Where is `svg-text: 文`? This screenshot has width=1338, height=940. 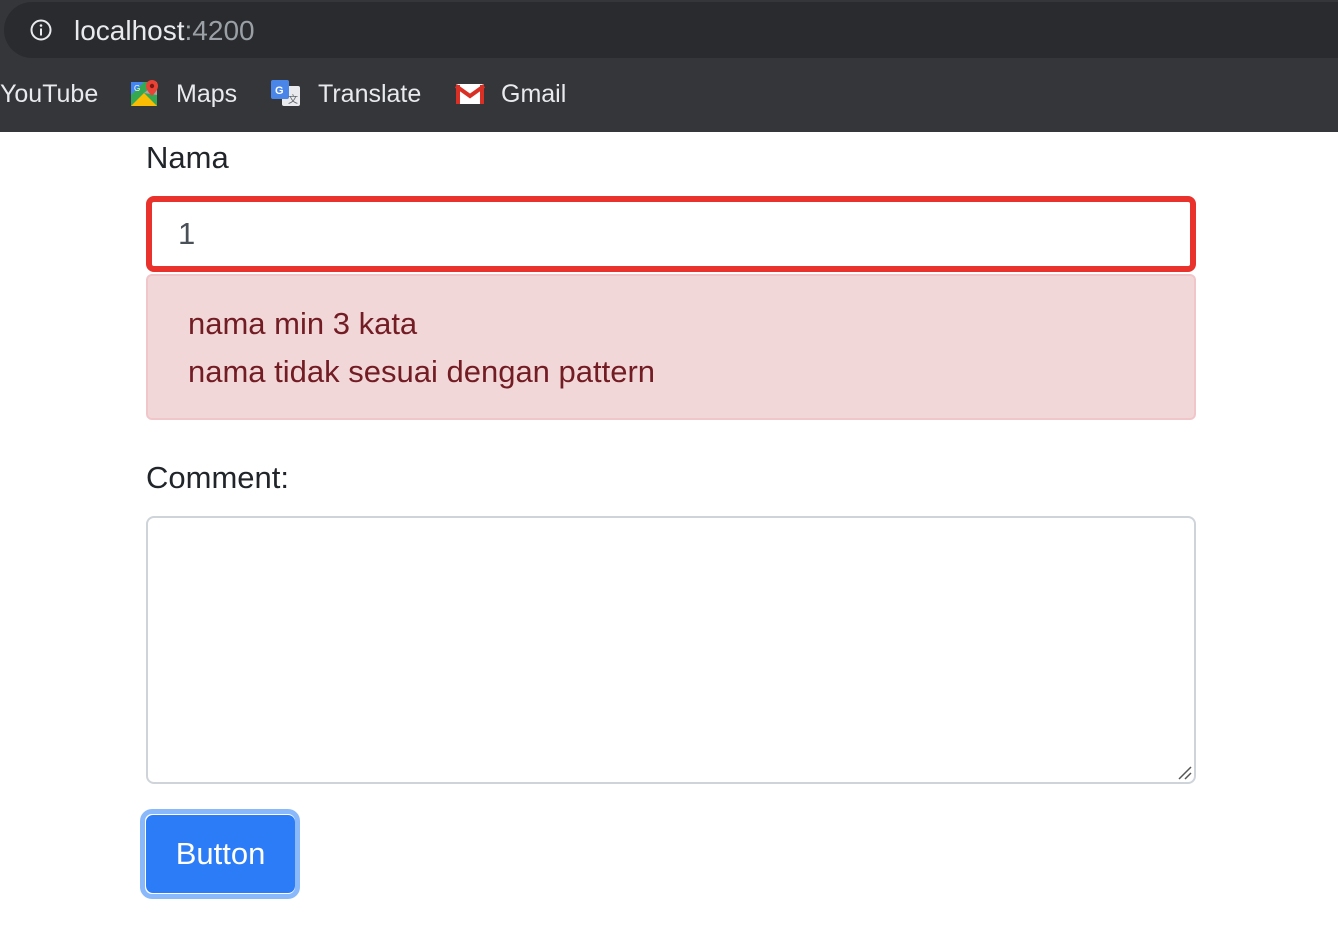 svg-text: 文 is located at coordinates (293, 99).